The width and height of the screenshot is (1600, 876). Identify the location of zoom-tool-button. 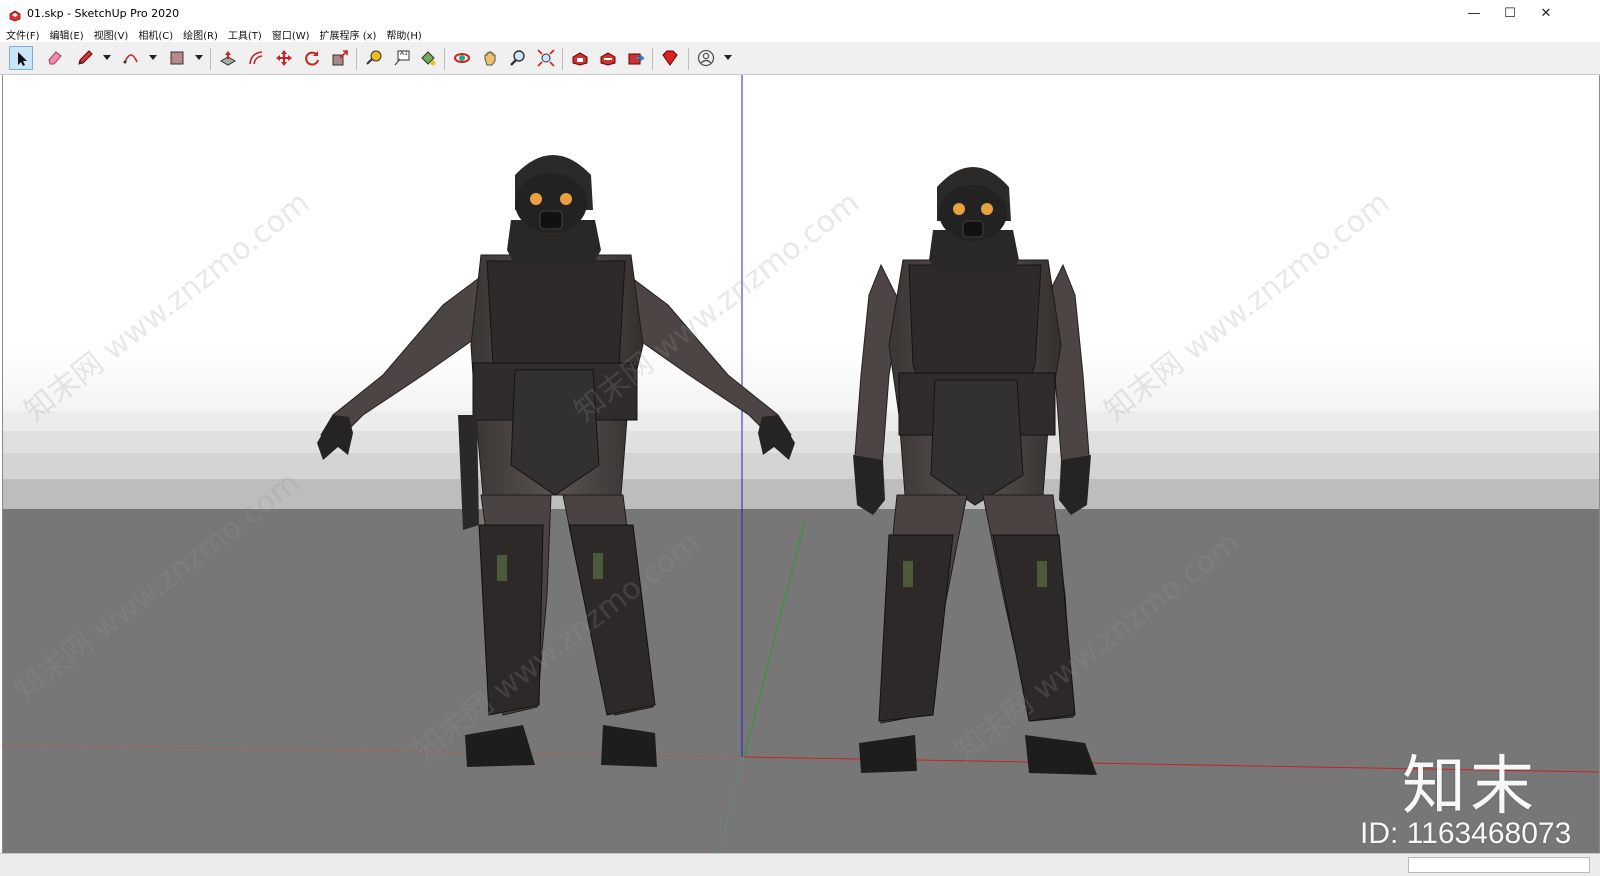
(518, 58).